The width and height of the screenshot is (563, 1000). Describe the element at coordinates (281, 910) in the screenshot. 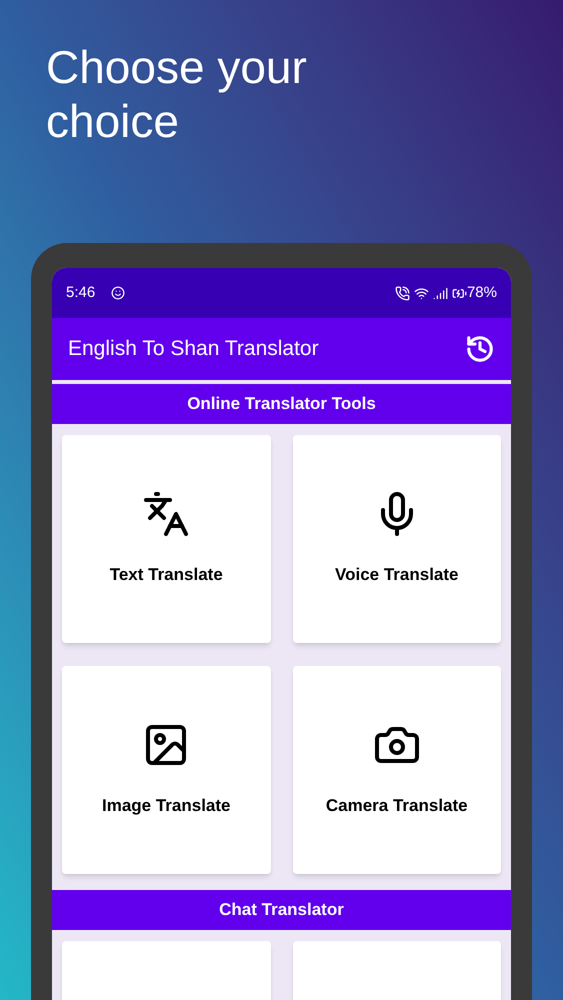

I see `section-title: Chat Translator` at that location.